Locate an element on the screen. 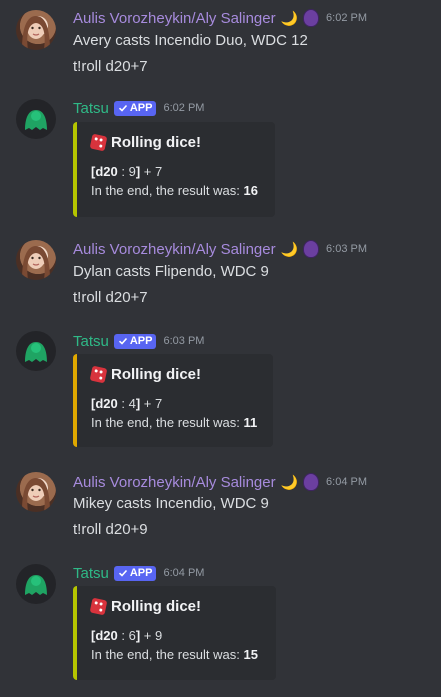 The height and width of the screenshot is (697, 441). message-line: Mikey casts Incendio, WDC 9 is located at coordinates (171, 503).